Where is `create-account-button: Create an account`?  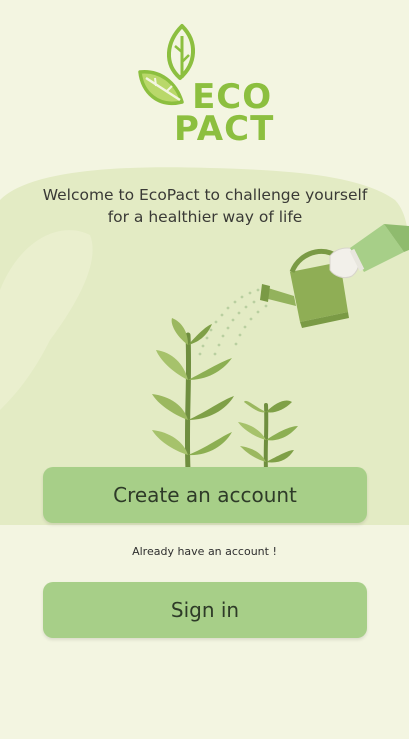 create-account-button: Create an account is located at coordinates (205, 495).